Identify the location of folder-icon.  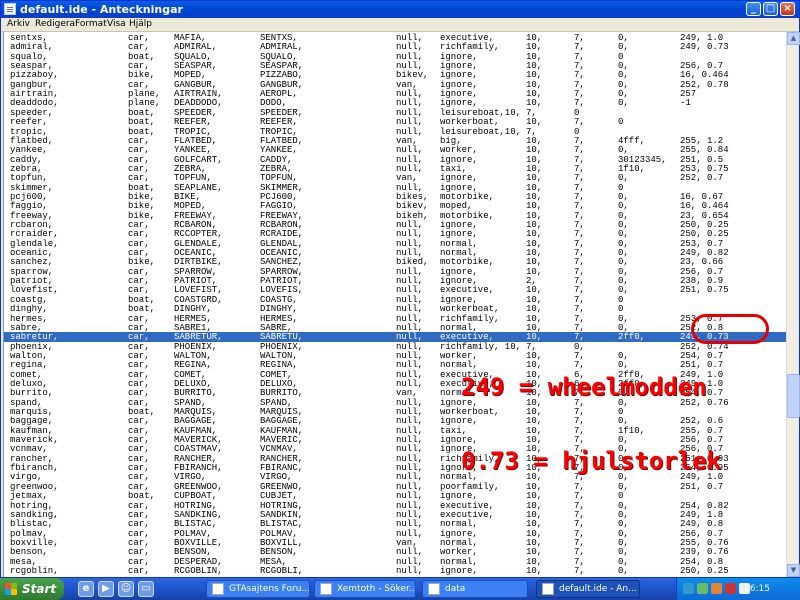
(434, 589).